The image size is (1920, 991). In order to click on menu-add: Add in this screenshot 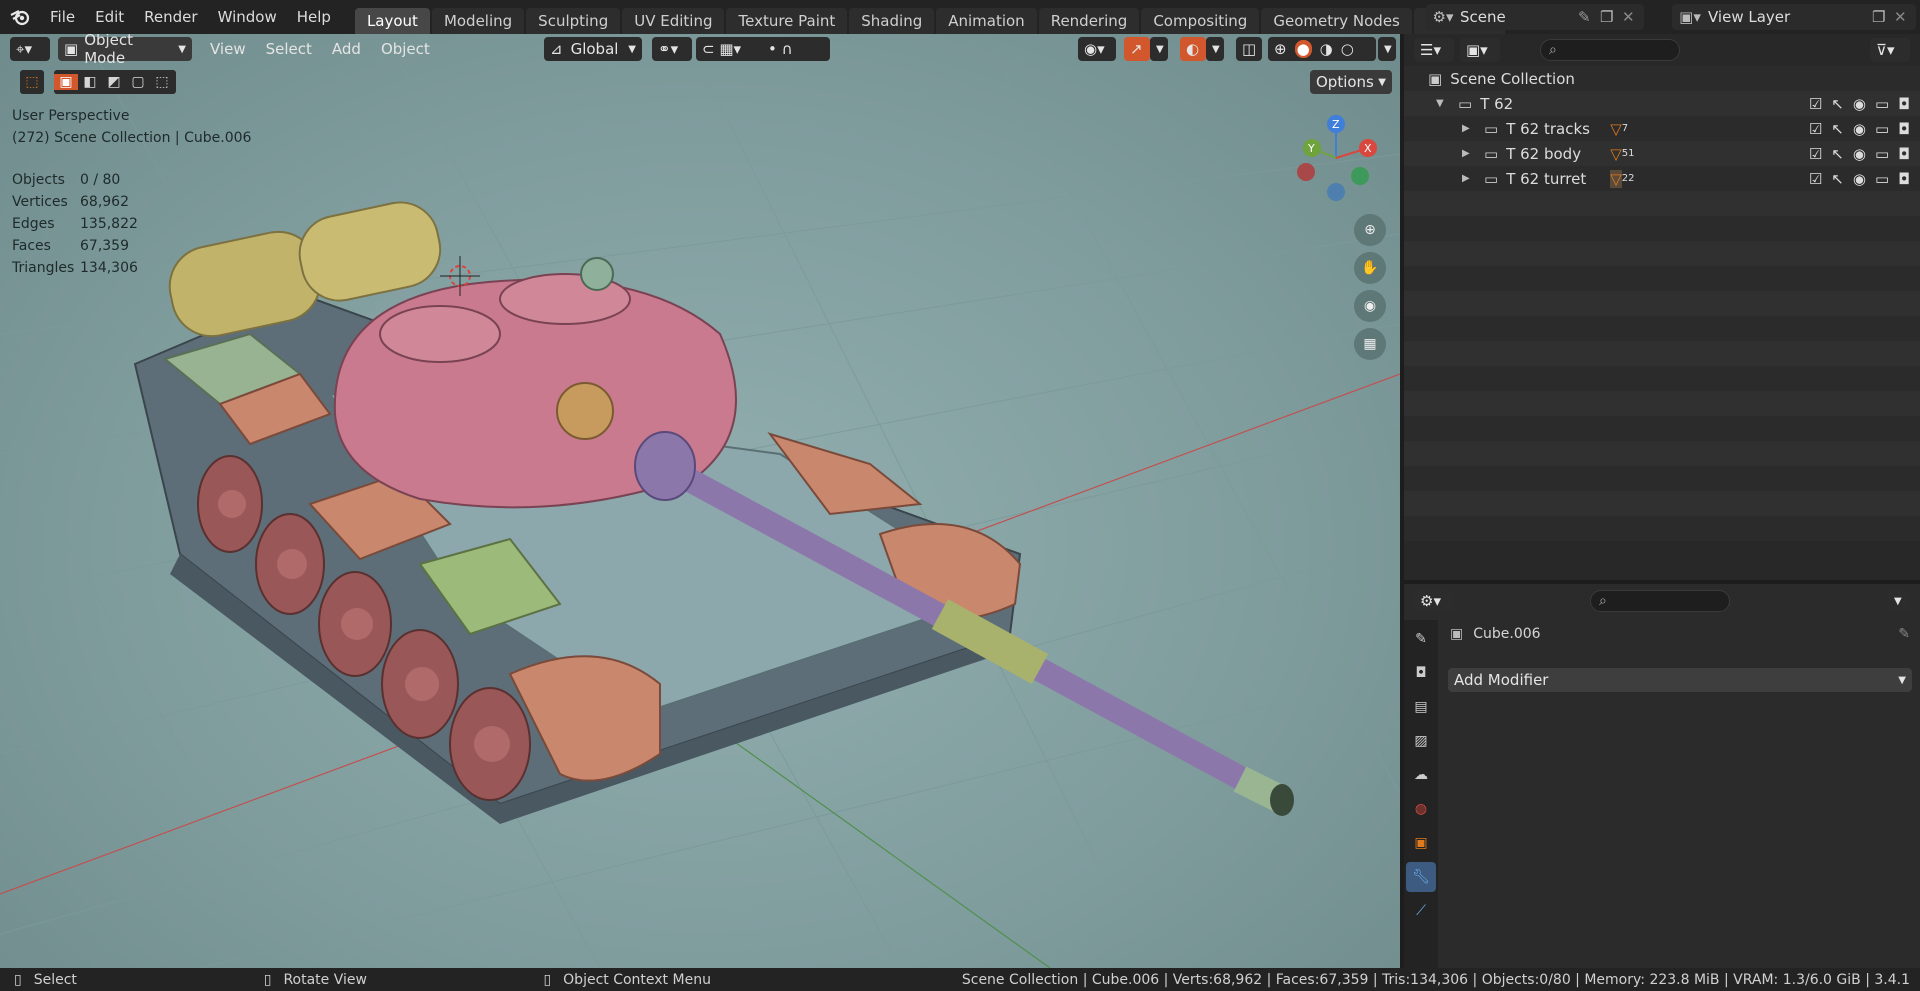, I will do `click(346, 49)`.